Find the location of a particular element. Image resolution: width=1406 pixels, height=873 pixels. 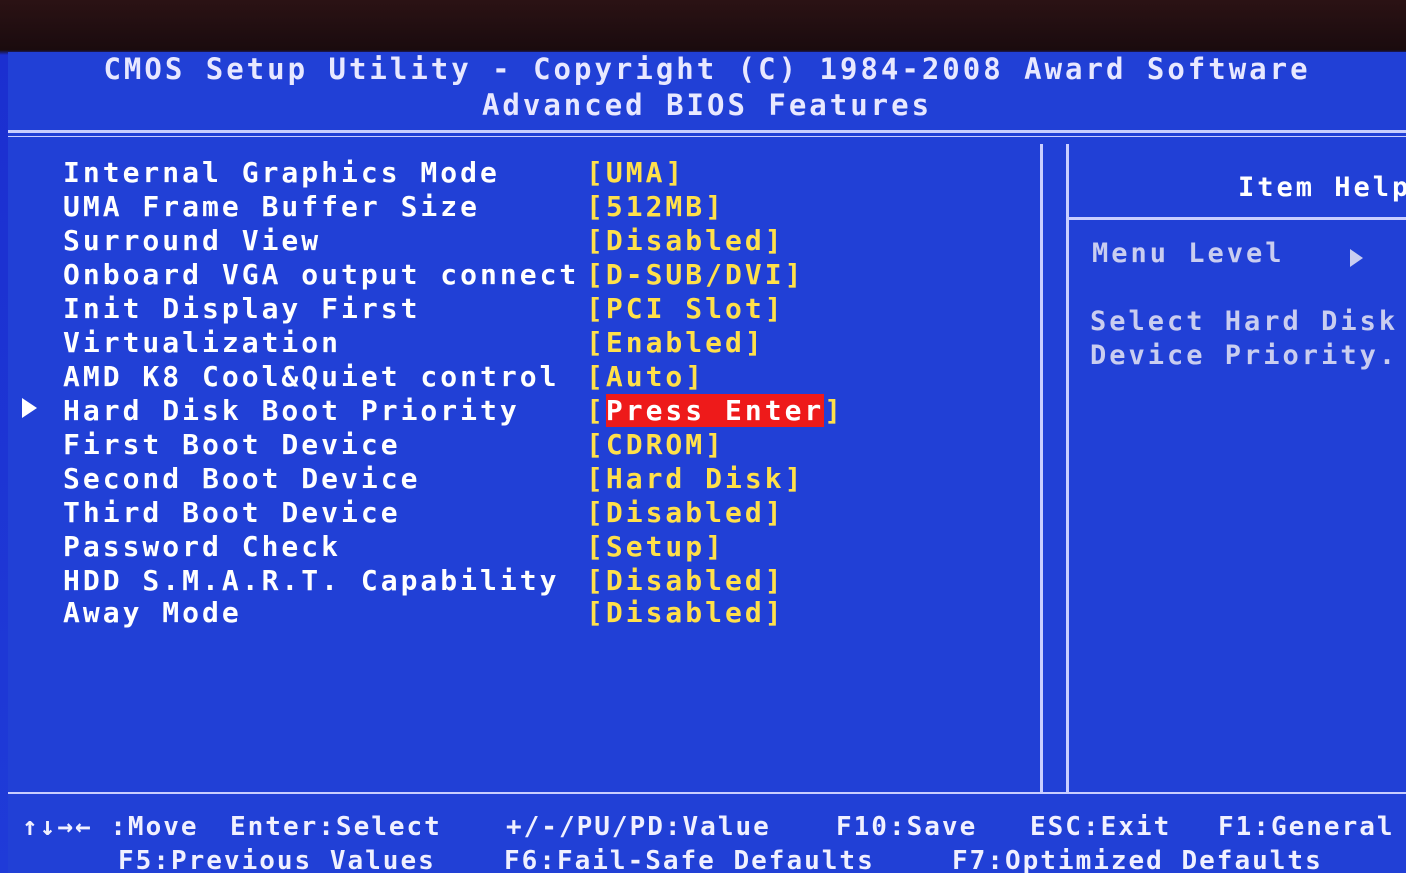

setting-value: [CDROM] is located at coordinates (655, 444).